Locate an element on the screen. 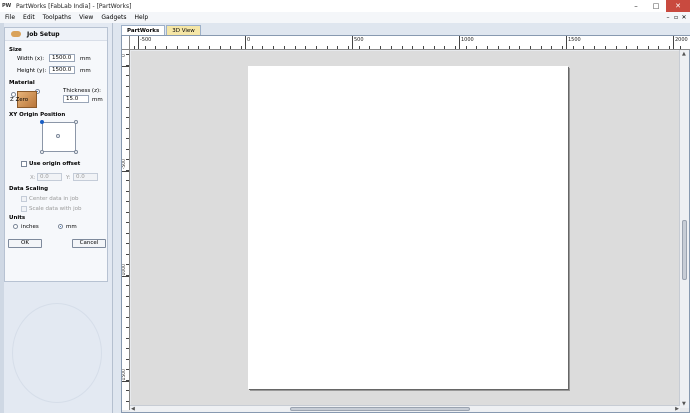  ruler-label: 0 is located at coordinates (249, 40).